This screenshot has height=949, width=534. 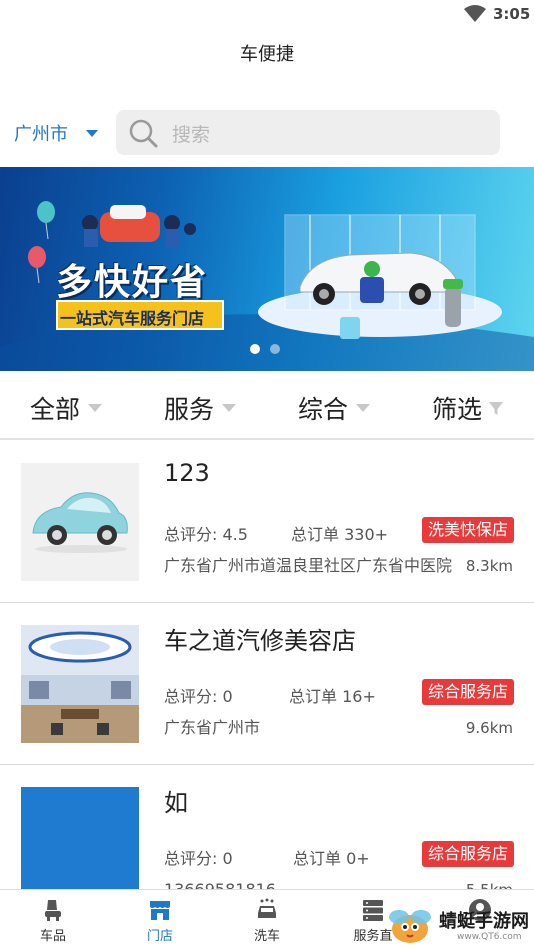 I want to click on filter-comprehensive: 综合, so click(x=334, y=408).